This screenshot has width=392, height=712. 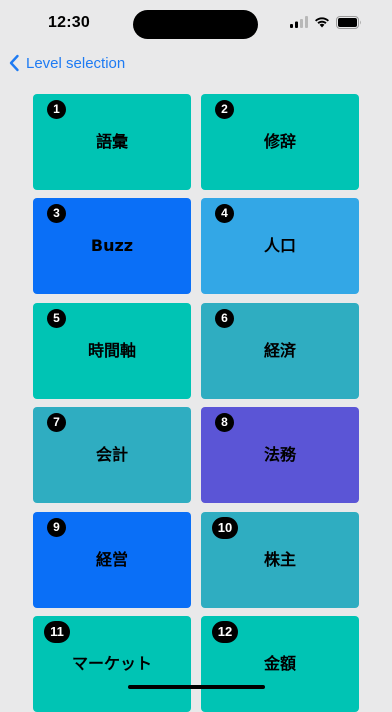 I want to click on level-tile: 10 株主, so click(x=280, y=560).